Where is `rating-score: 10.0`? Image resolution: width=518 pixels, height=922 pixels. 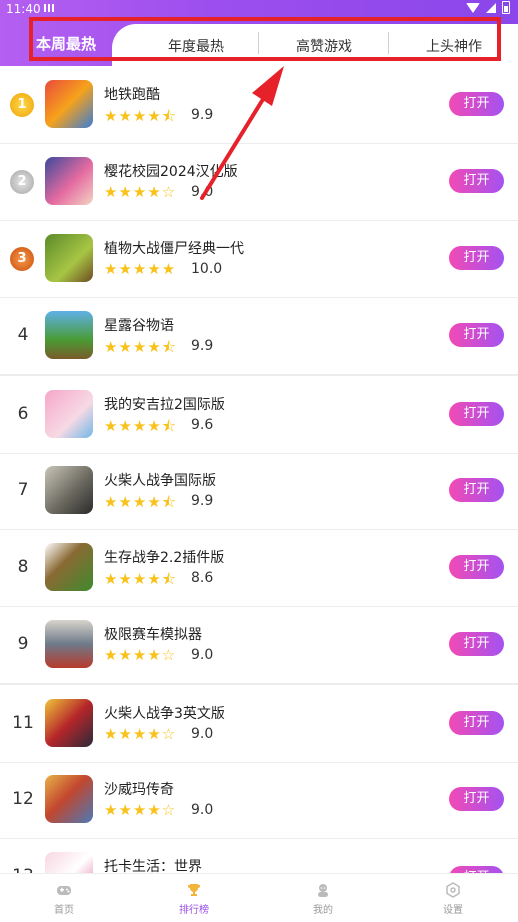 rating-score: 10.0 is located at coordinates (207, 269).